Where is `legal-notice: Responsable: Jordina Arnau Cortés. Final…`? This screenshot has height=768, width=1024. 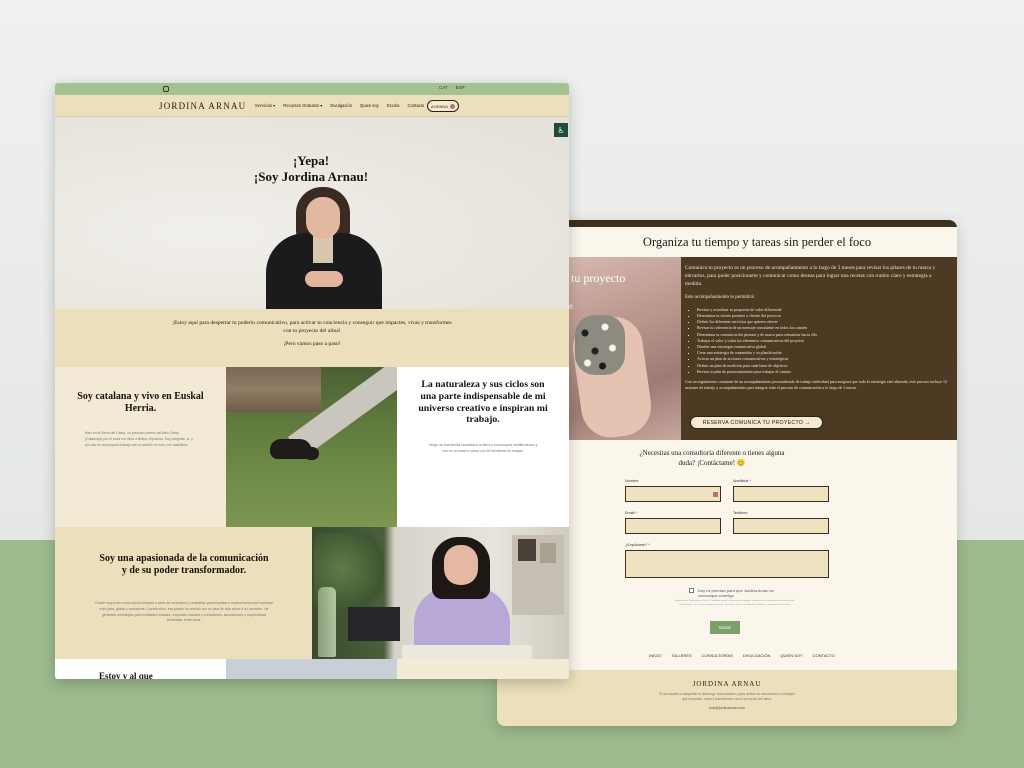 legal-notice: Responsable: Jordina Arnau Cortés. Final… is located at coordinates (735, 603).